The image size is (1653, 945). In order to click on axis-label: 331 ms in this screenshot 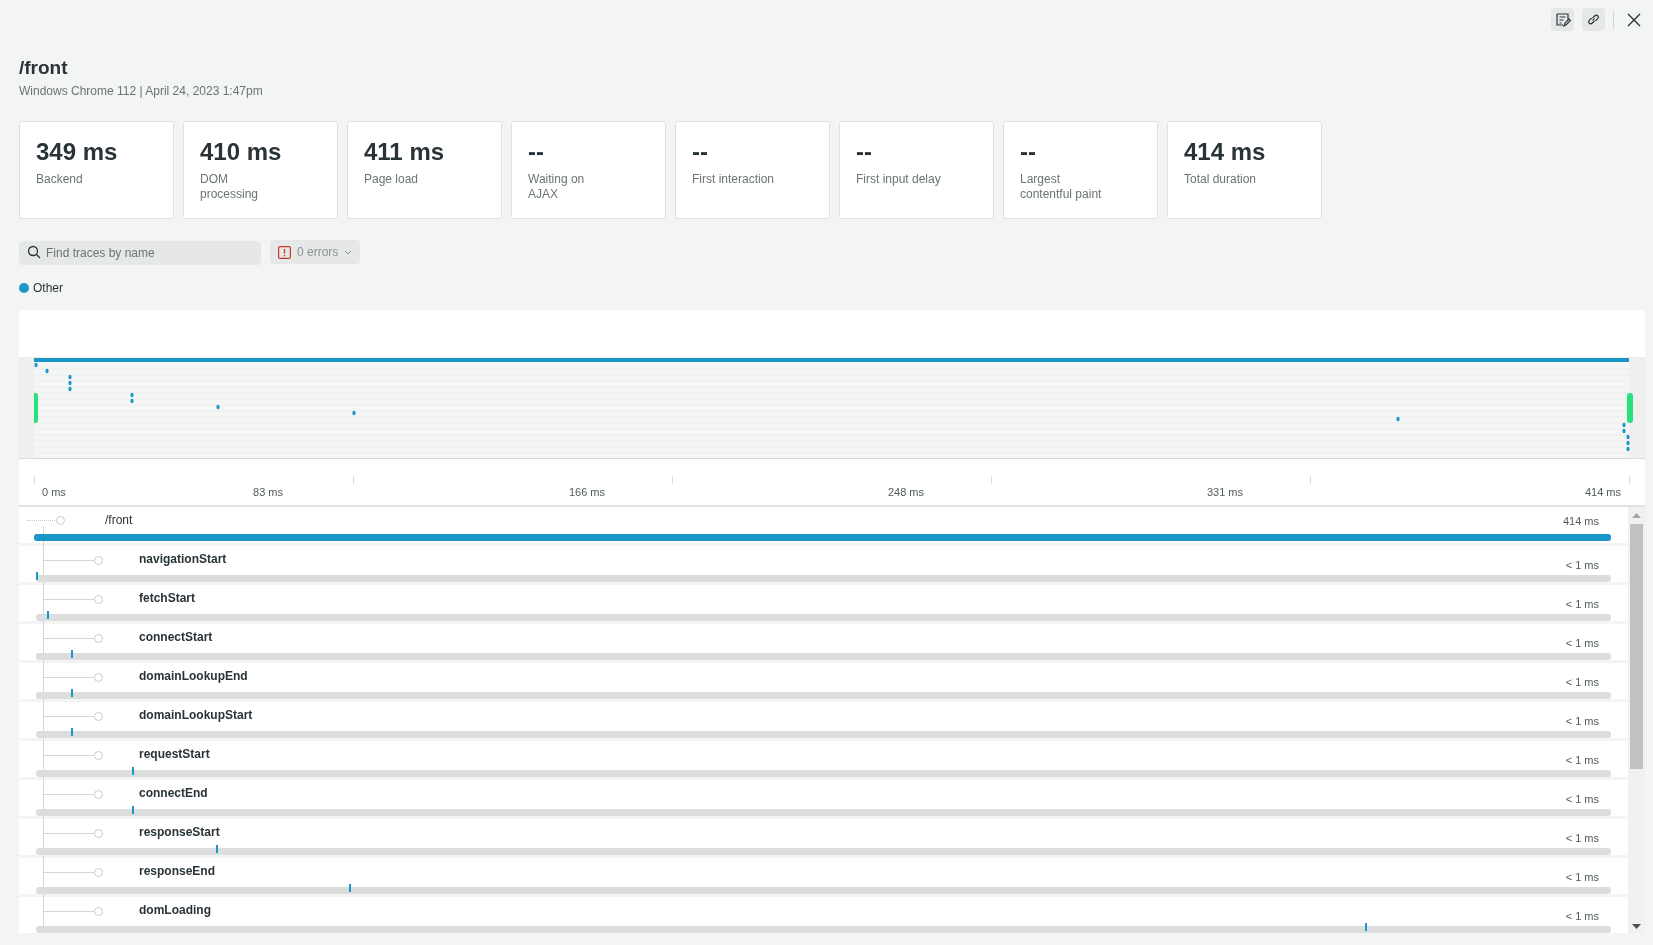, I will do `click(1225, 492)`.